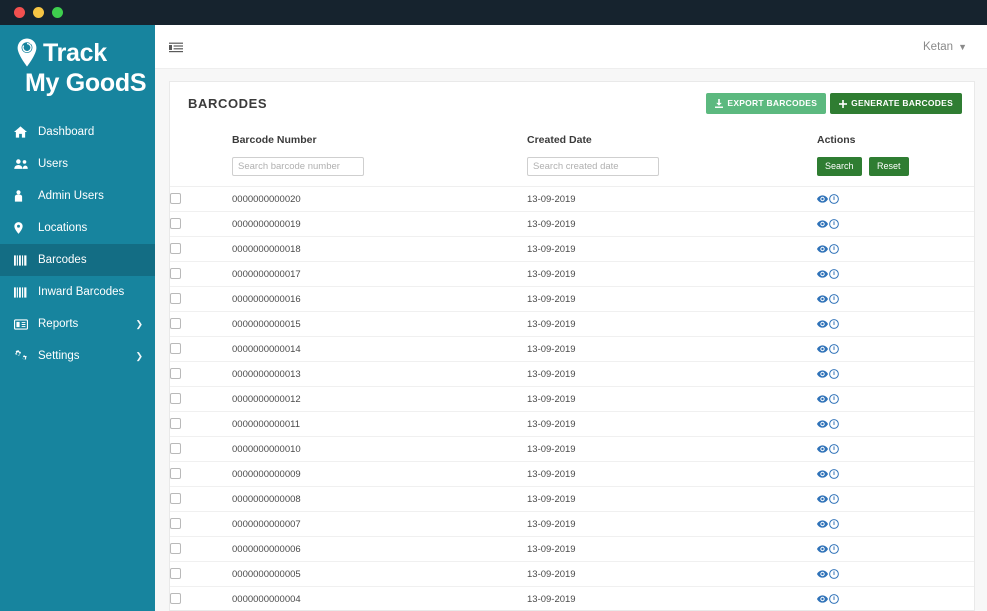 The height and width of the screenshot is (611, 987). What do you see at coordinates (77, 324) in the screenshot?
I see `sidebar-item-reports: Reports ❯` at bounding box center [77, 324].